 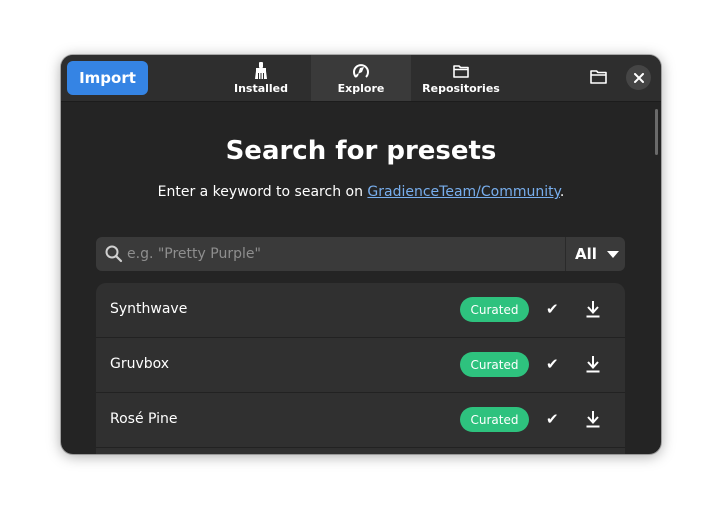 What do you see at coordinates (140, 364) in the screenshot?
I see `preset-name: Gruvbox` at bounding box center [140, 364].